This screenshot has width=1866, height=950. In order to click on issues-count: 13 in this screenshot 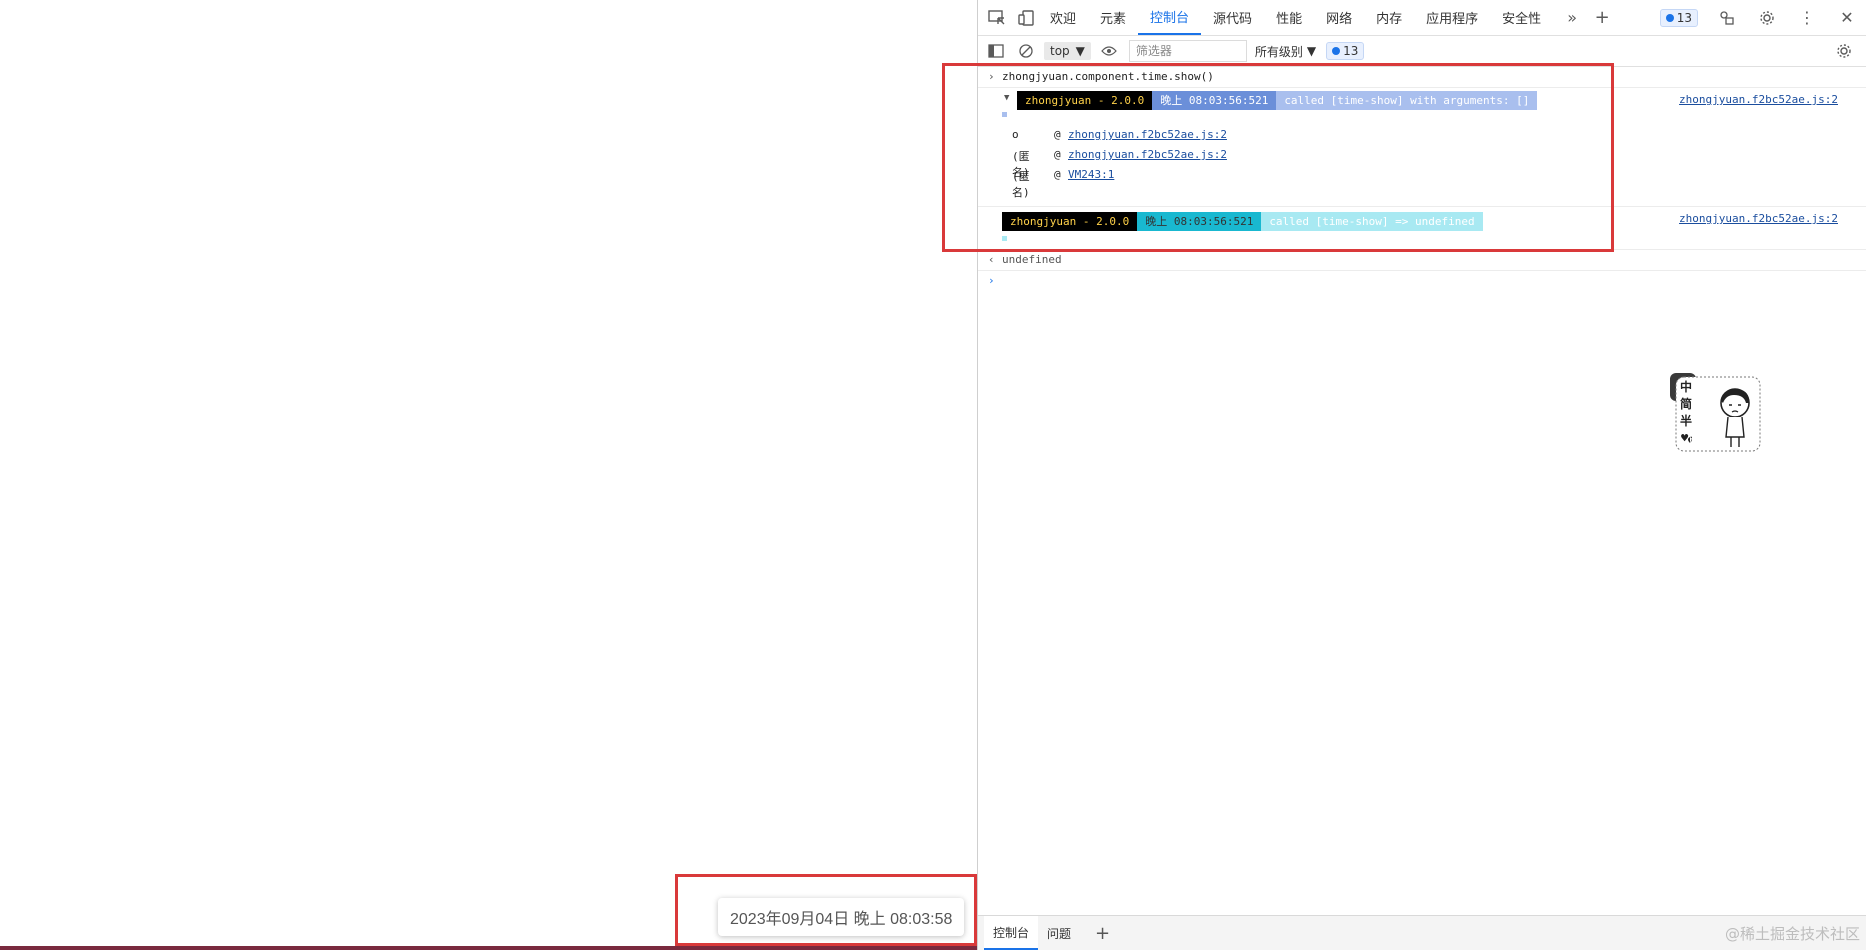, I will do `click(1684, 17)`.